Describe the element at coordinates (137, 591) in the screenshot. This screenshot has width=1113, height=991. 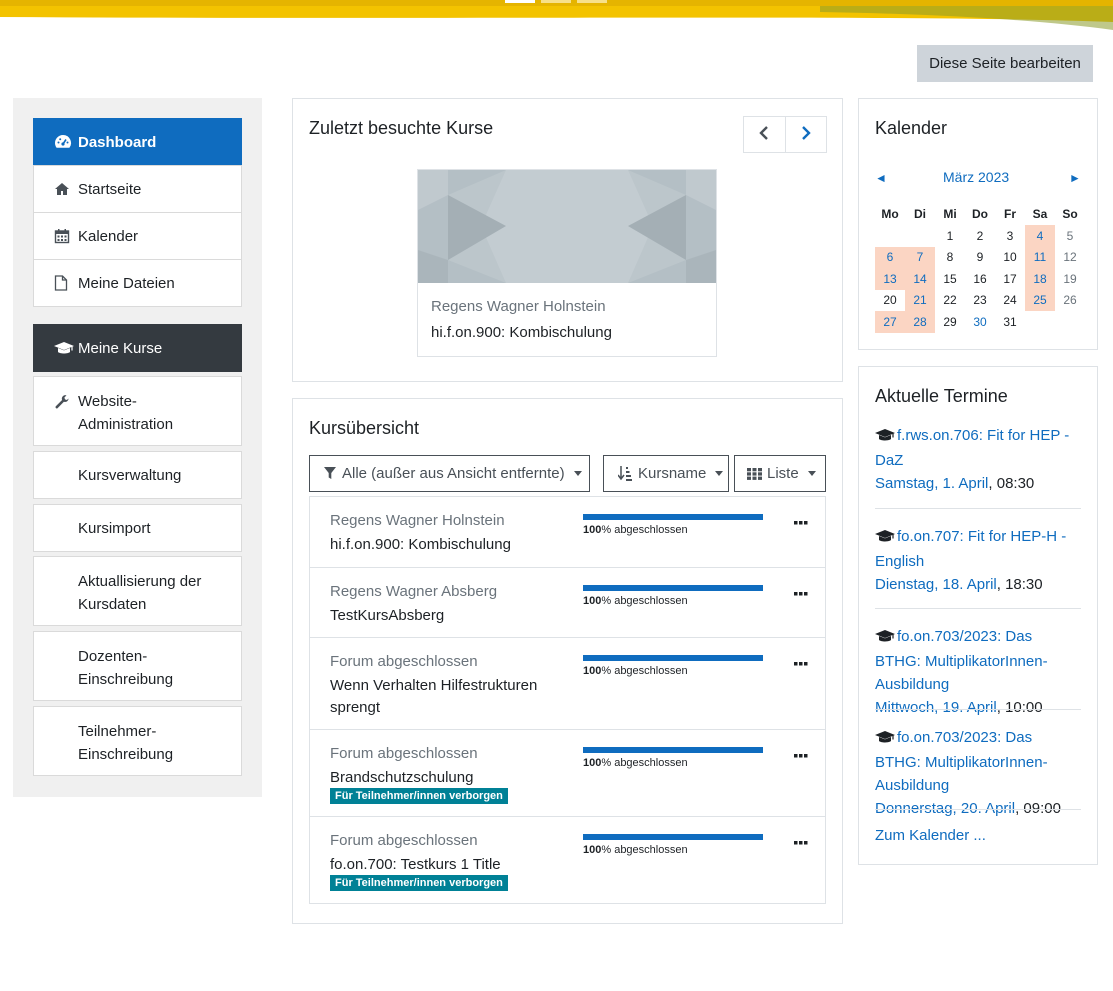
I see `sidebar-item-kursdaten-update: Aktuallisierung der Kursdaten` at that location.